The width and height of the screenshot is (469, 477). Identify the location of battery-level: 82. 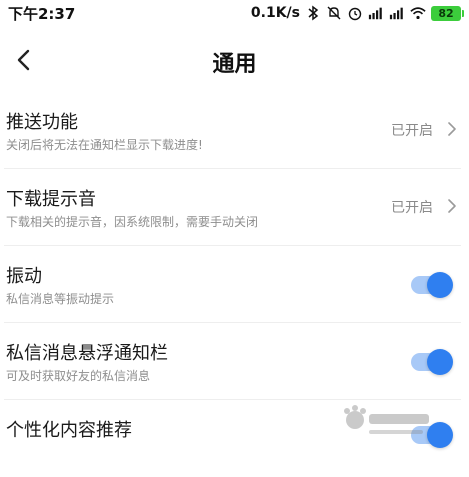
(446, 13).